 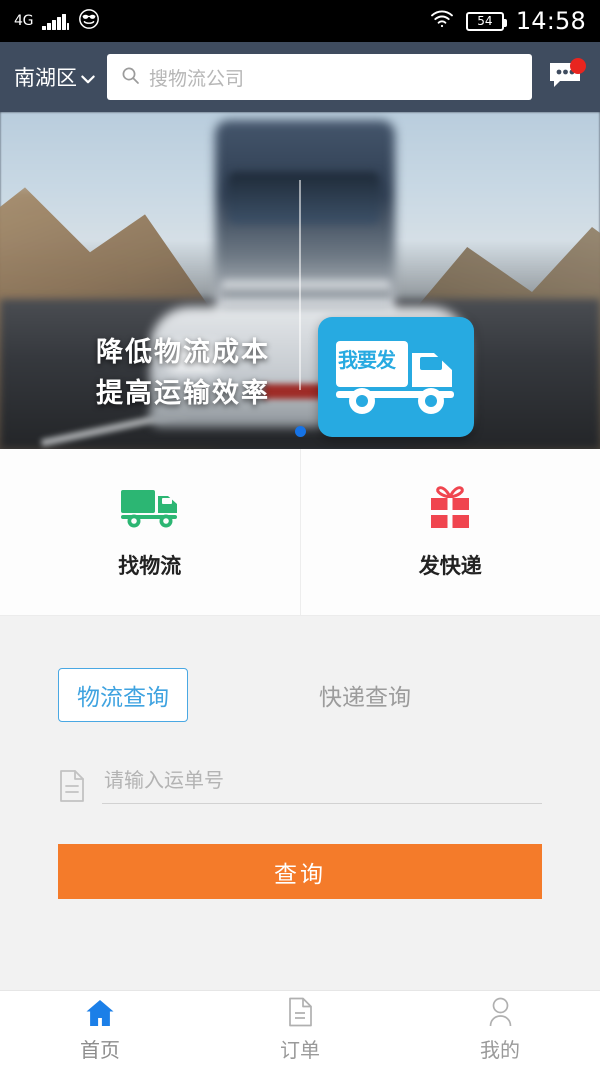 What do you see at coordinates (24, 21) in the screenshot?
I see `network-type-label: 4G` at bounding box center [24, 21].